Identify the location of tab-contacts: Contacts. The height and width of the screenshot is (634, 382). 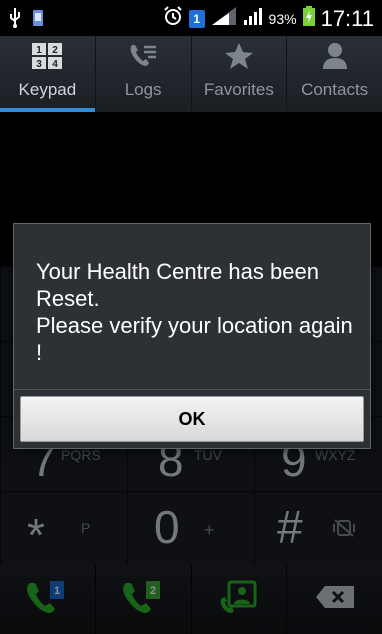
(334, 74).